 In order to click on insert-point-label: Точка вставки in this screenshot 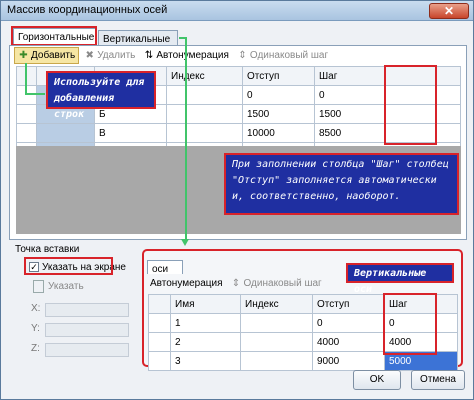, I will do `click(47, 249)`.